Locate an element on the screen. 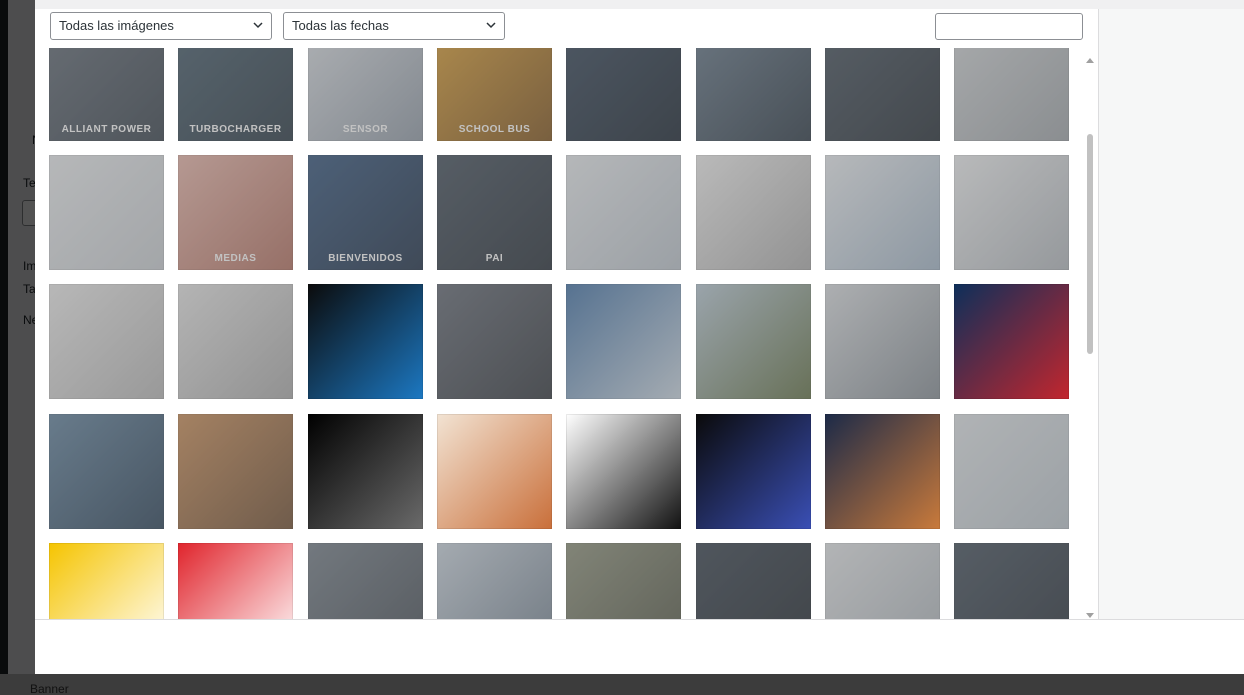 The width and height of the screenshot is (1244, 695). thumbnail-caption: MEDIAS is located at coordinates (235, 258).